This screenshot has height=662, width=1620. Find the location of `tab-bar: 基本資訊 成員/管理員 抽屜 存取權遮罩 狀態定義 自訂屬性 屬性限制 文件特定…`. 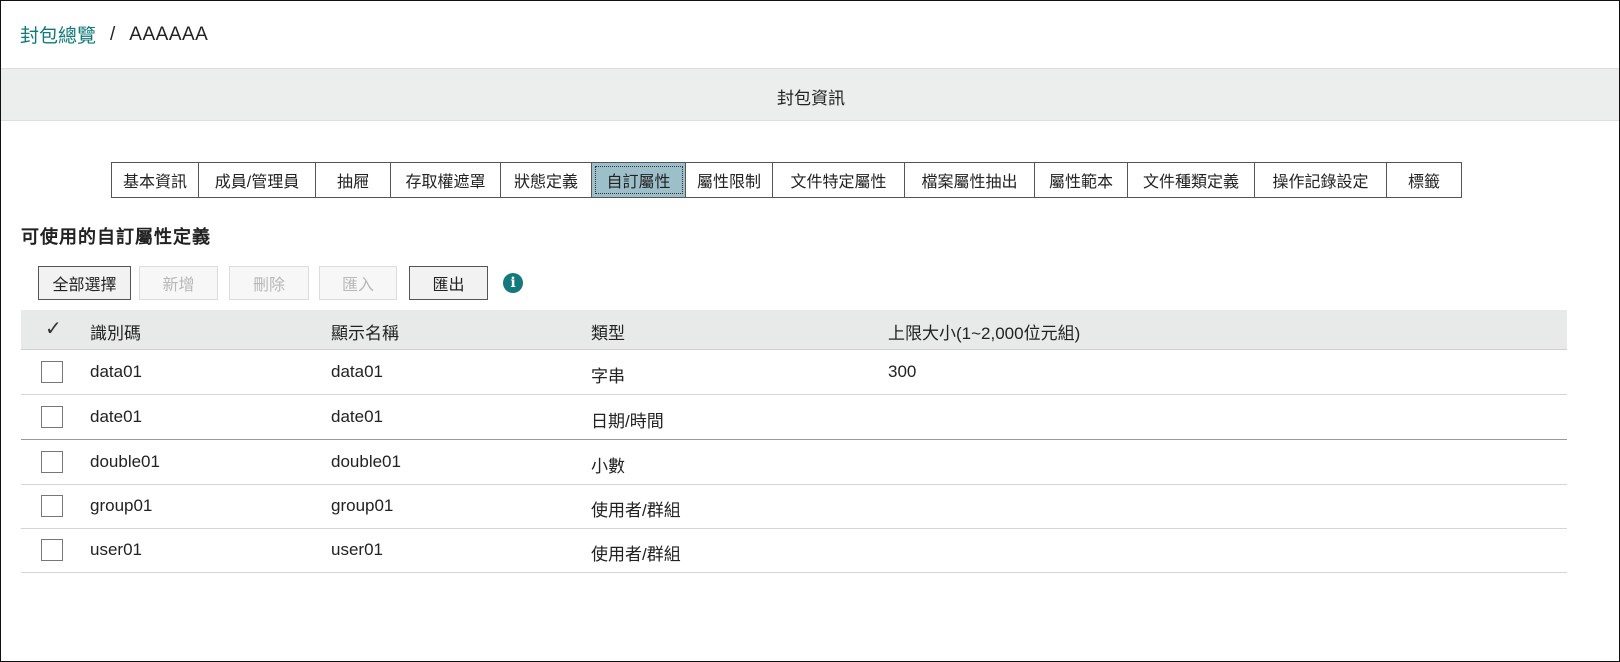

tab-bar: 基本資訊 成員/管理員 抽屜 存取權遮罩 狀態定義 自訂屬性 屬性限制 文件特定… is located at coordinates (786, 180).